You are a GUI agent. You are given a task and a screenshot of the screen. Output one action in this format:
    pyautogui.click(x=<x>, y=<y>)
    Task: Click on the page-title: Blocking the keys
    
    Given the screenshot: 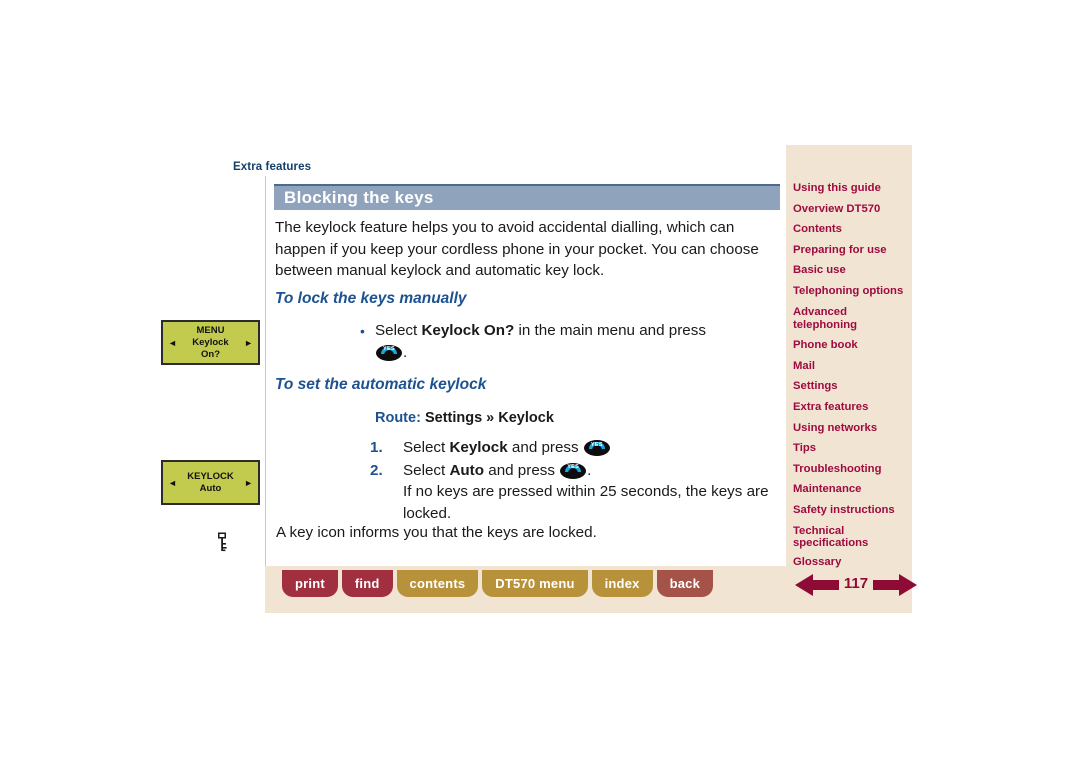 What is the action you would take?
    pyautogui.click(x=359, y=197)
    